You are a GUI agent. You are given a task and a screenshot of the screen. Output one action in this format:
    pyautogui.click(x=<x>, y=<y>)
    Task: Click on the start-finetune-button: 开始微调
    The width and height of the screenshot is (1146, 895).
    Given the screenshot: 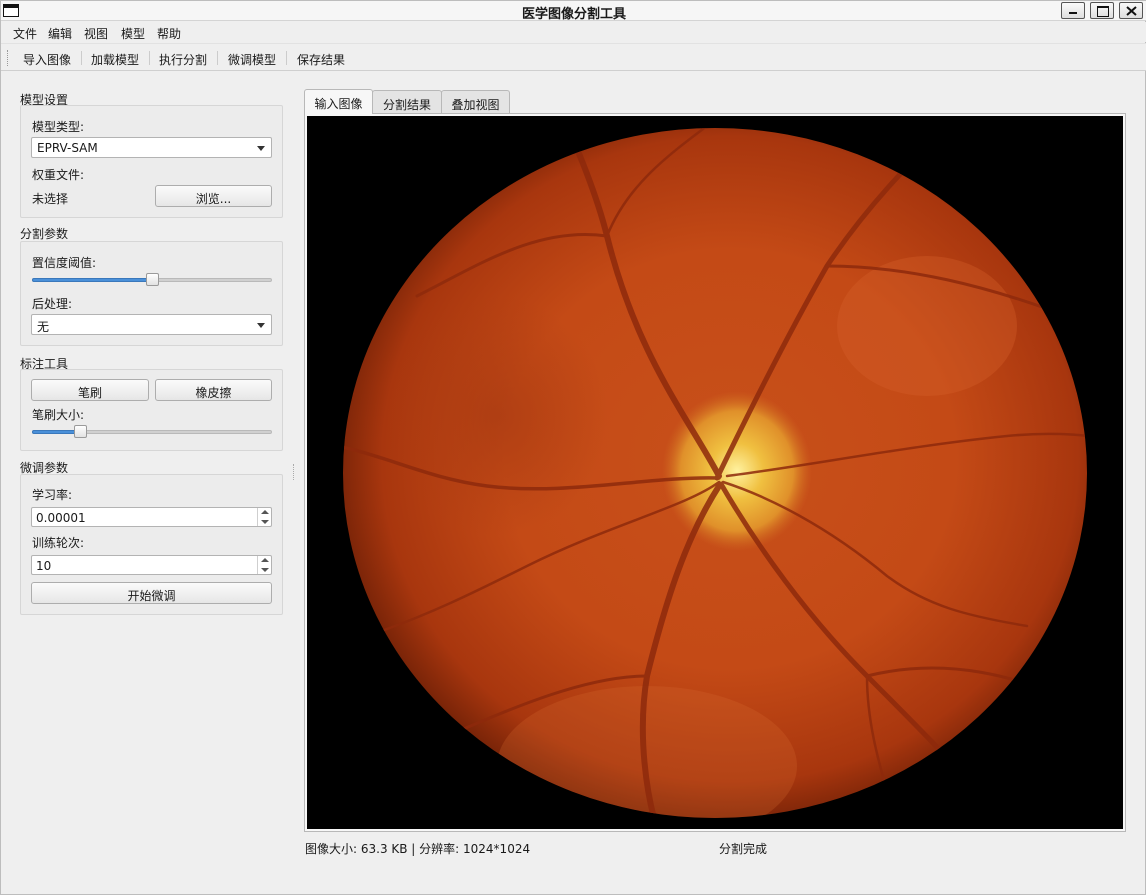 What is the action you would take?
    pyautogui.click(x=151, y=593)
    